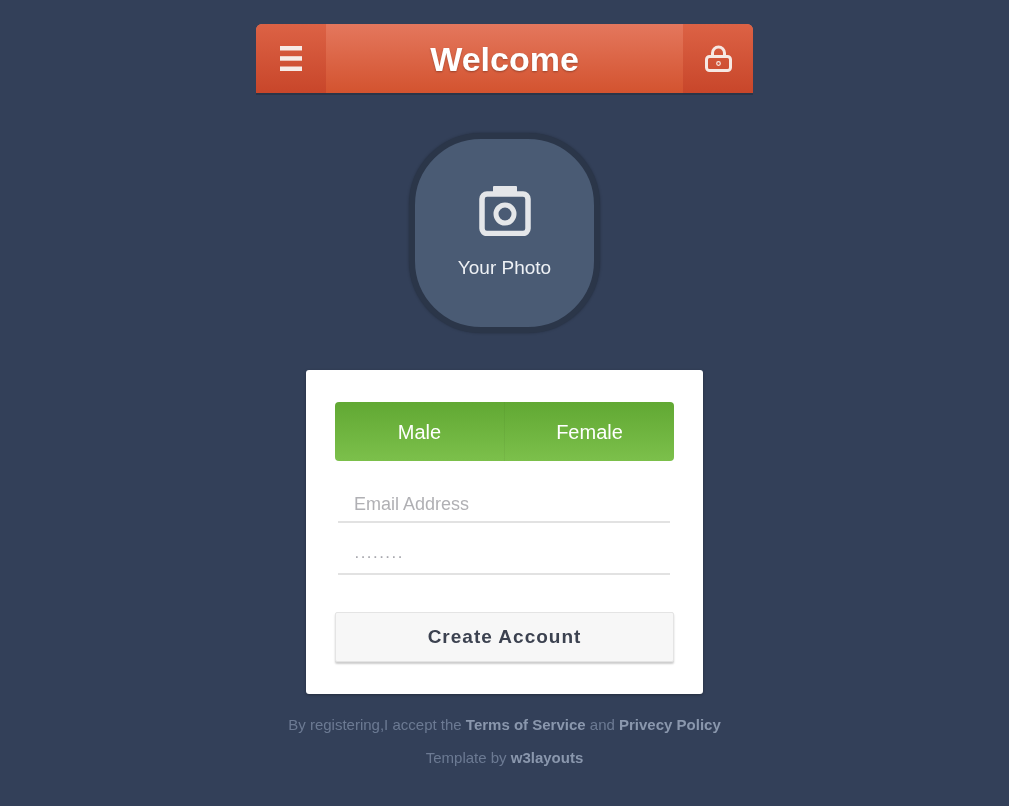 The image size is (1009, 806). What do you see at coordinates (589, 431) in the screenshot?
I see `gender-option-button: Female` at bounding box center [589, 431].